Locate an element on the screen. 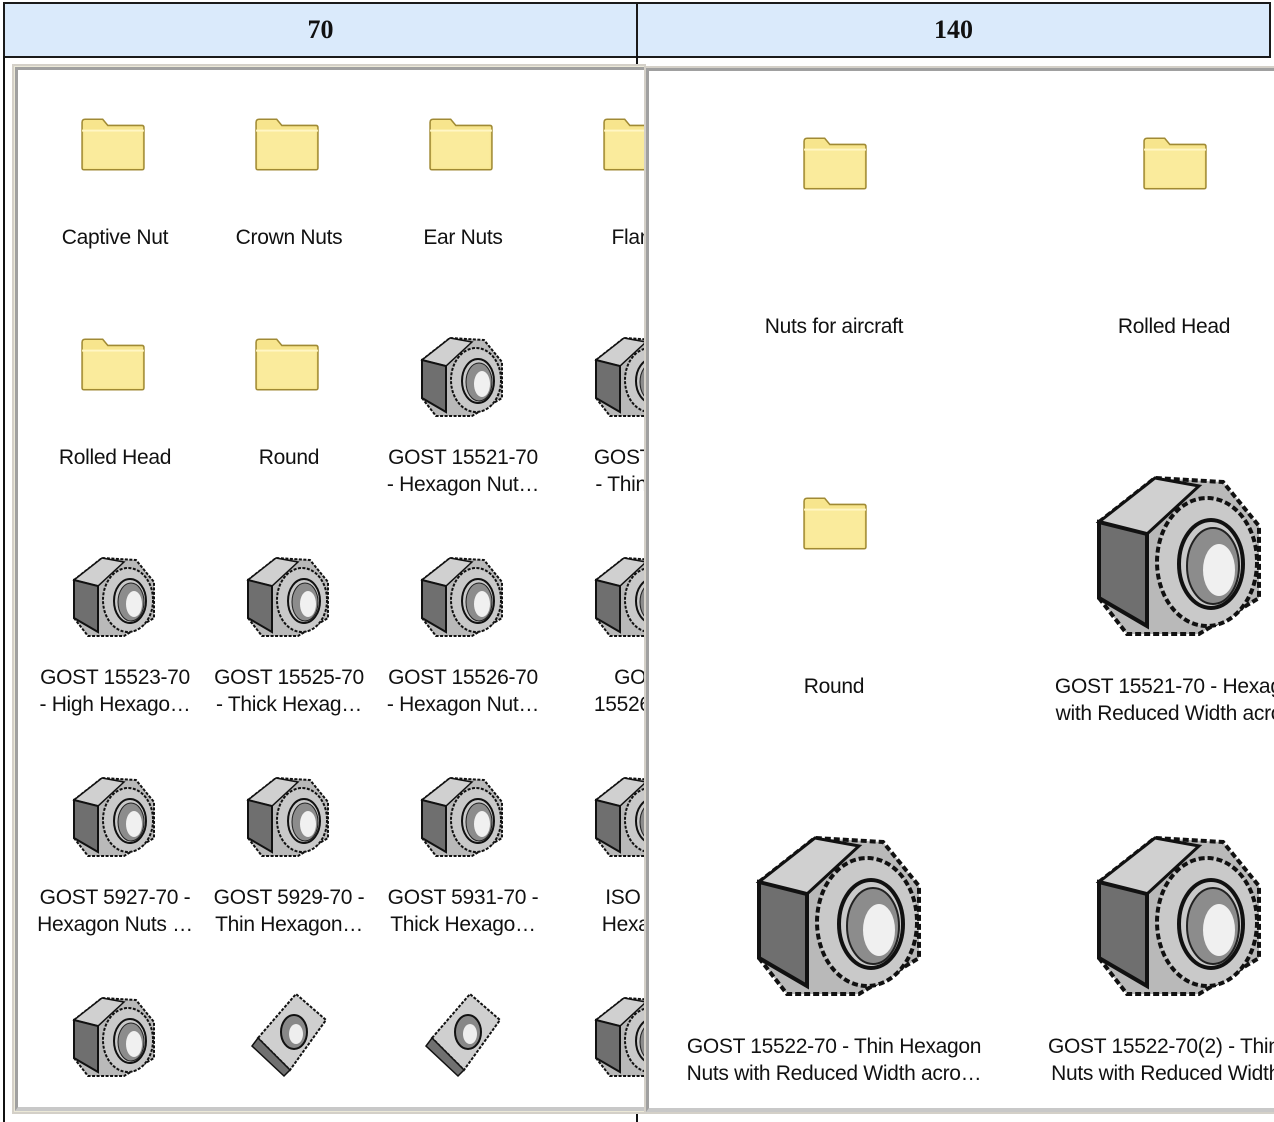 The image size is (1274, 1122). icon-item-label: Flang is located at coordinates (631, 237).